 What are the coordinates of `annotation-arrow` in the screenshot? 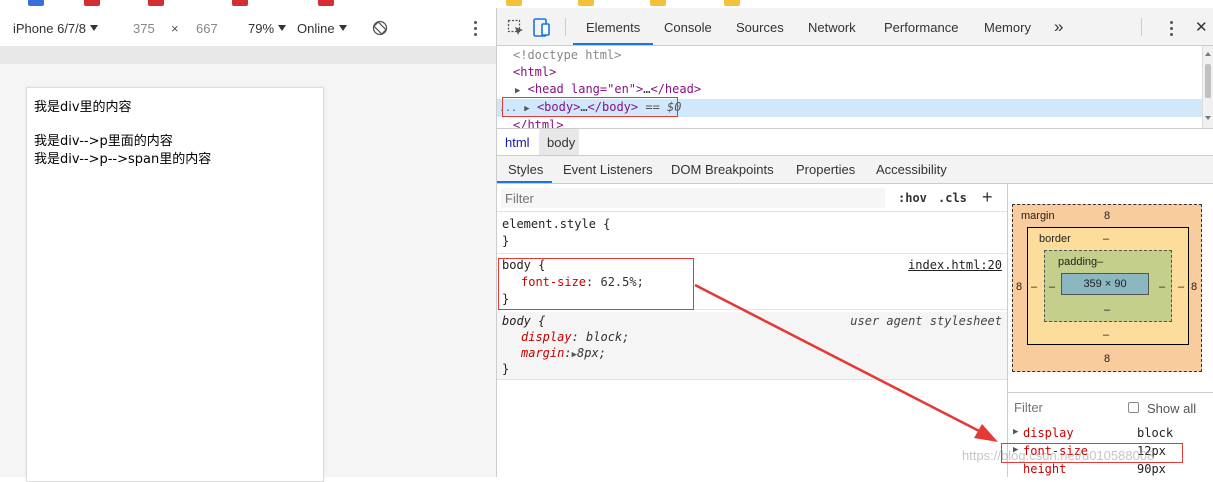 It's located at (846, 362).